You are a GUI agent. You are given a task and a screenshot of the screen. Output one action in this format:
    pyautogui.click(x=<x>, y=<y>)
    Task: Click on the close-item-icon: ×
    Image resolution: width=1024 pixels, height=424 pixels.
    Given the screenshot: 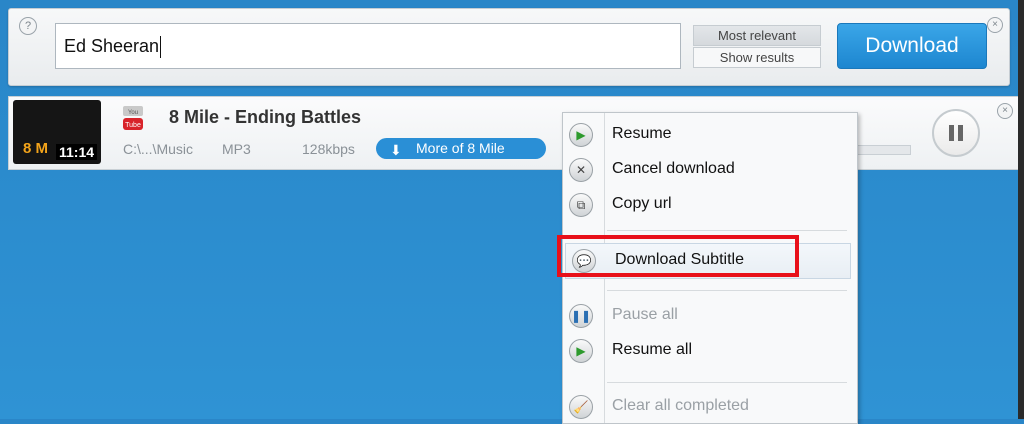 What is the action you would take?
    pyautogui.click(x=1005, y=111)
    